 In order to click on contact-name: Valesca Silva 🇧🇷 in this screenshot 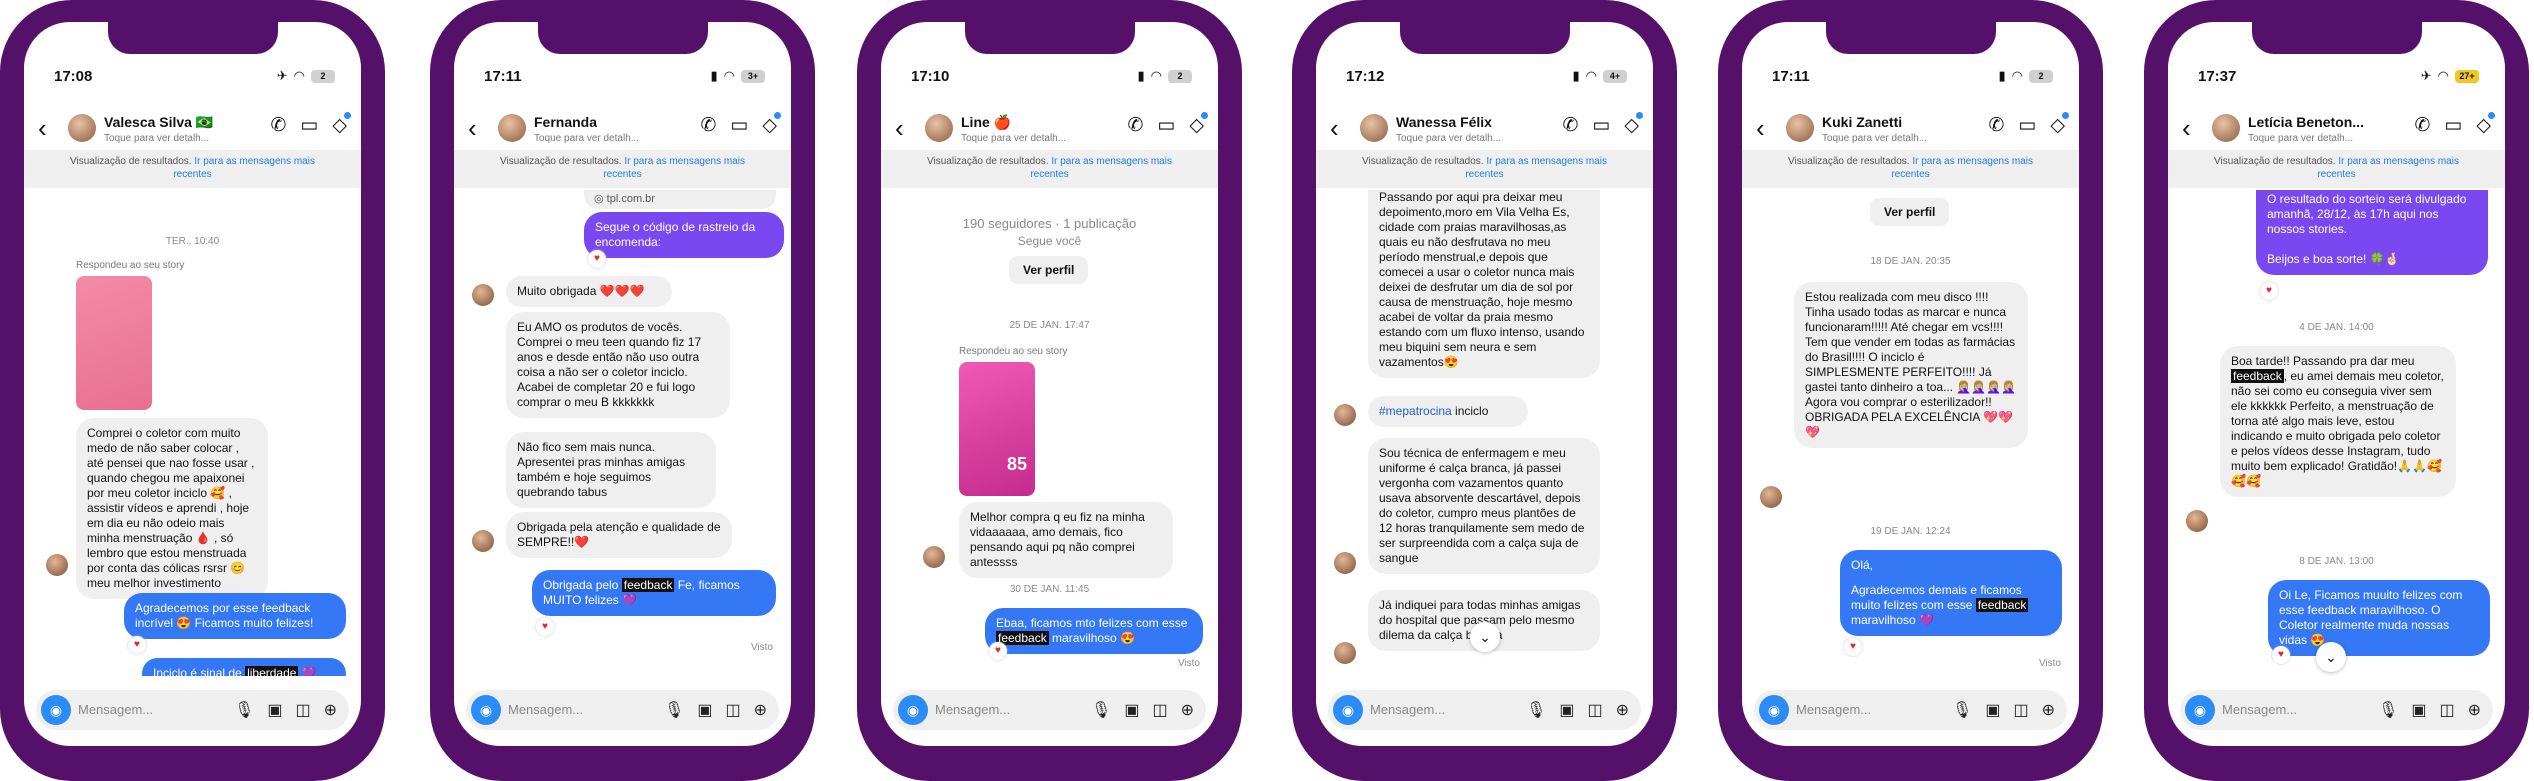, I will do `click(158, 122)`.